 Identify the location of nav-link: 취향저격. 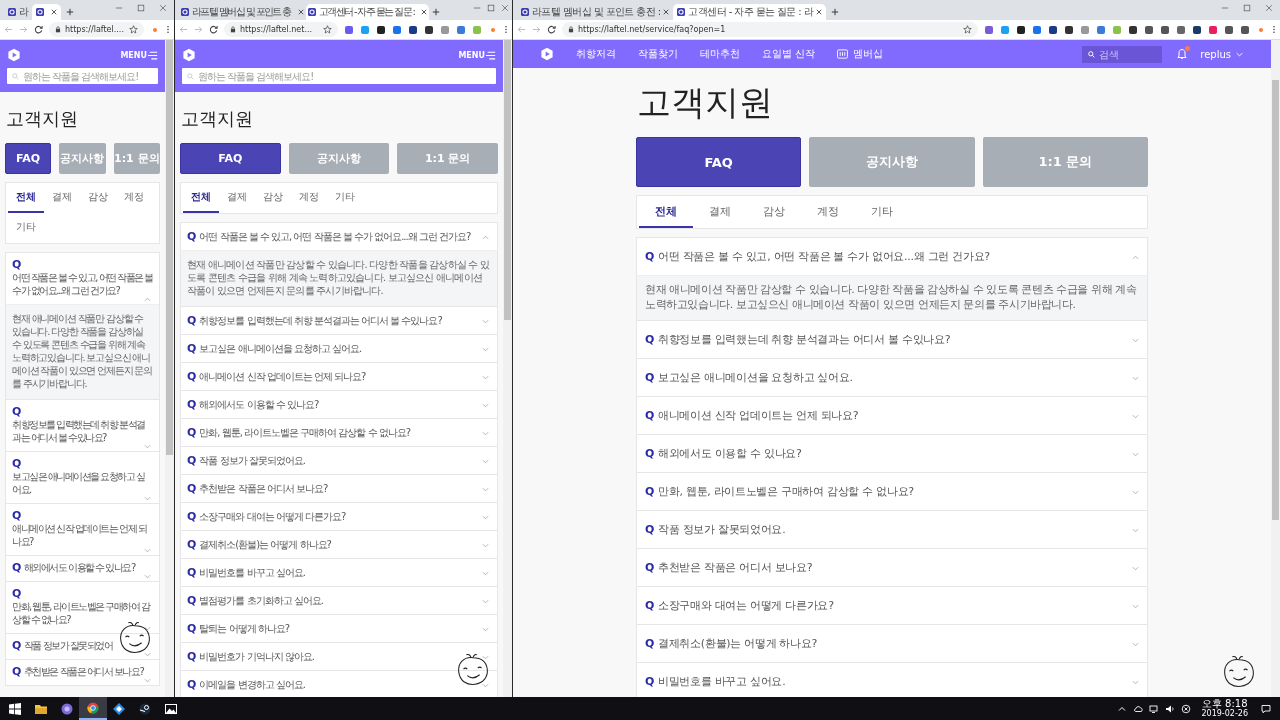
(596, 54).